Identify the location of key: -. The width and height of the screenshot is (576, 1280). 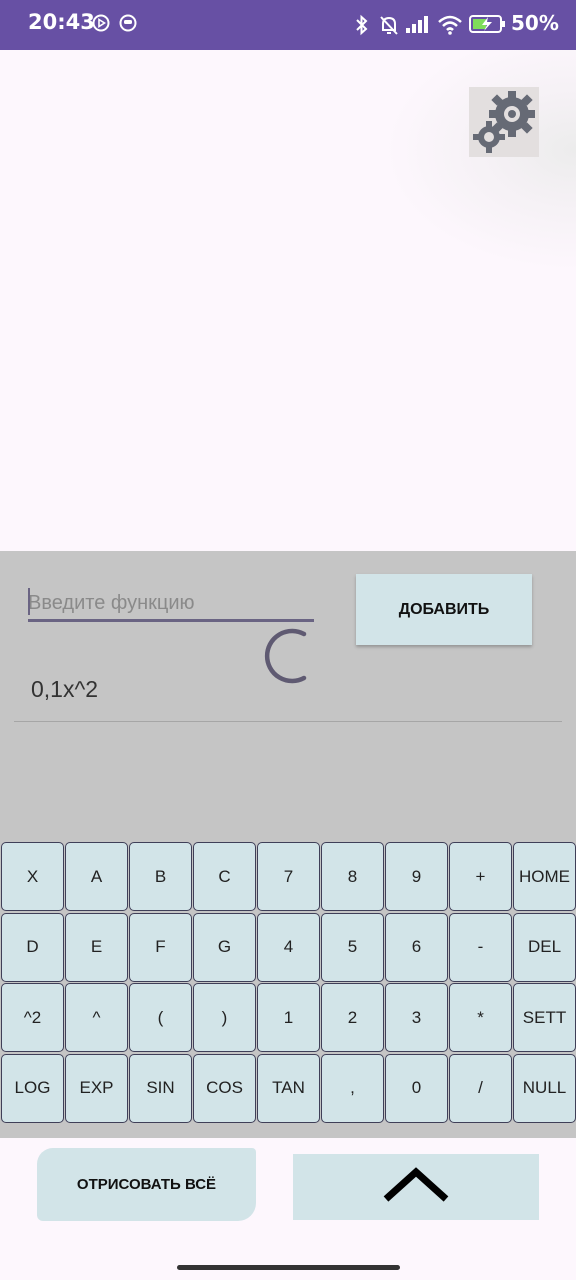
(480, 947).